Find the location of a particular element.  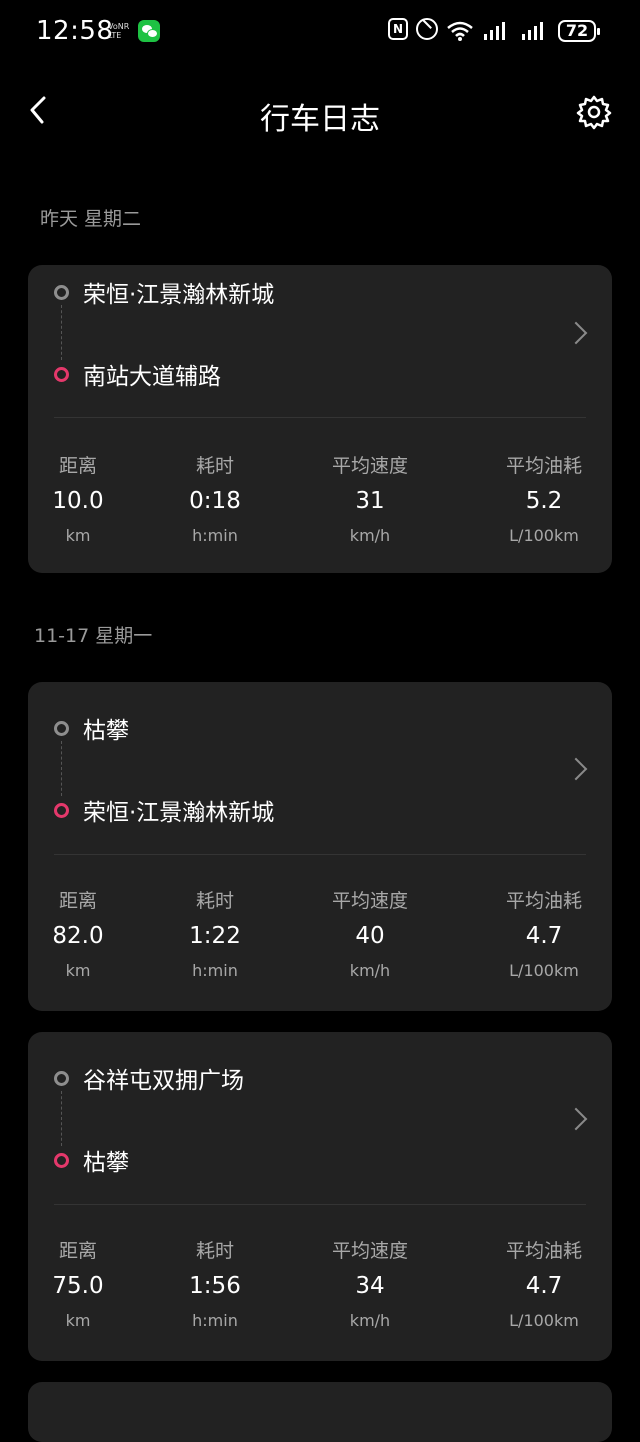

end-location: 枯攀 is located at coordinates (106, 1163).